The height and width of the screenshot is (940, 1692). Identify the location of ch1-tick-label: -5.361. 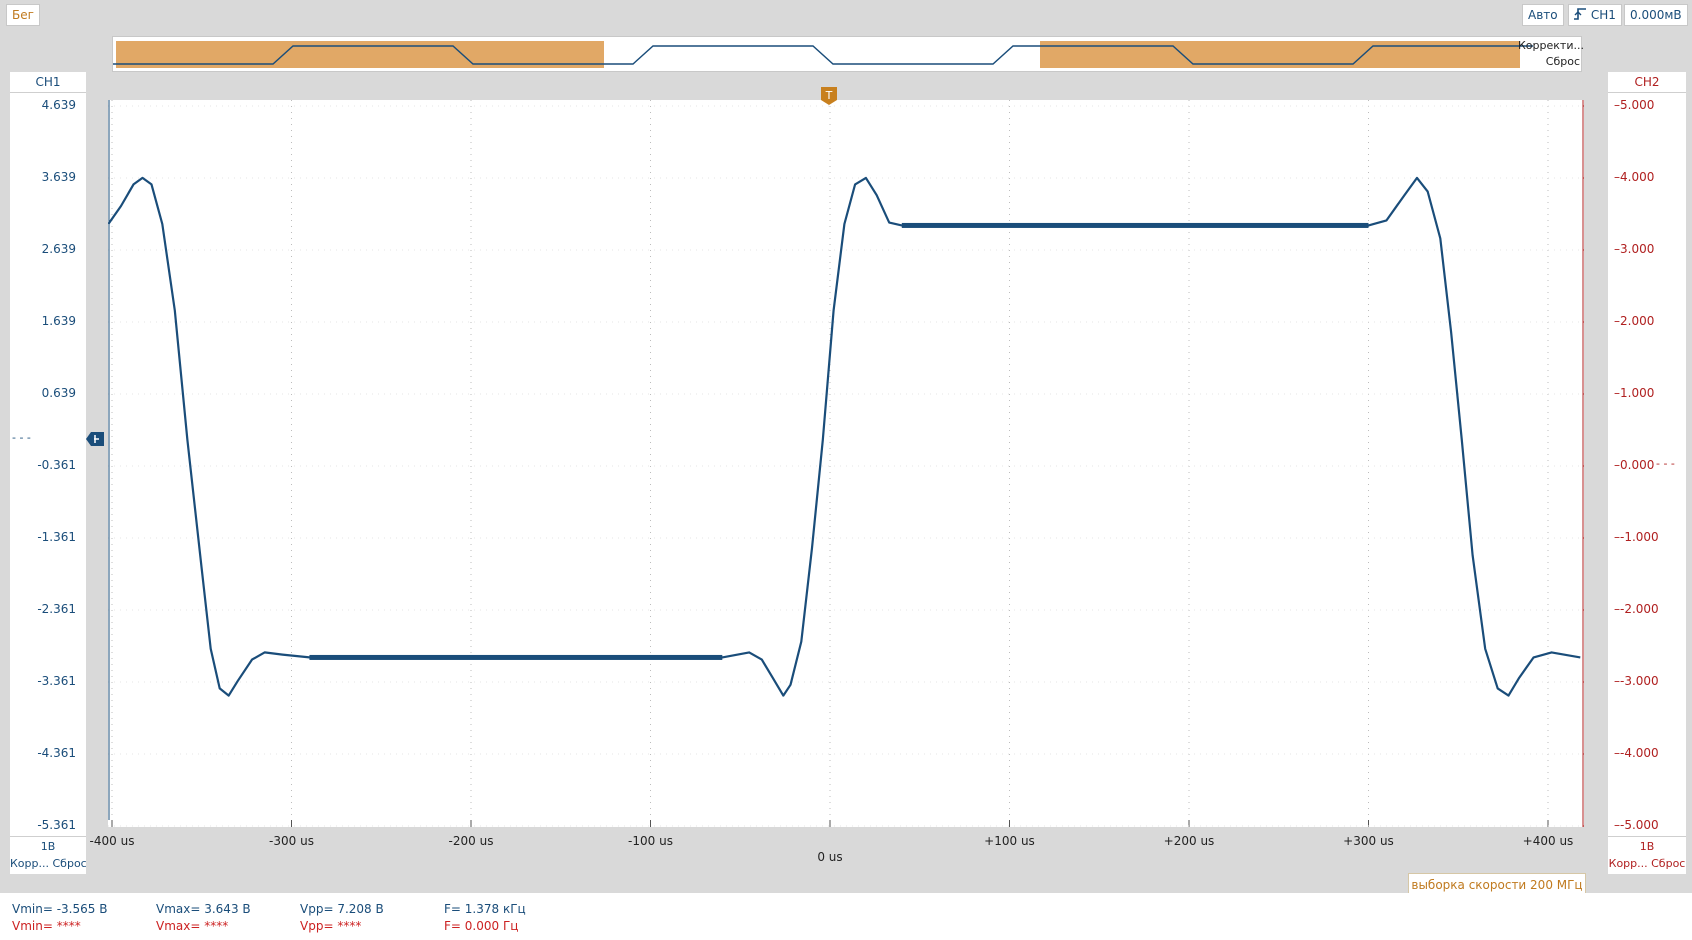
(56, 825).